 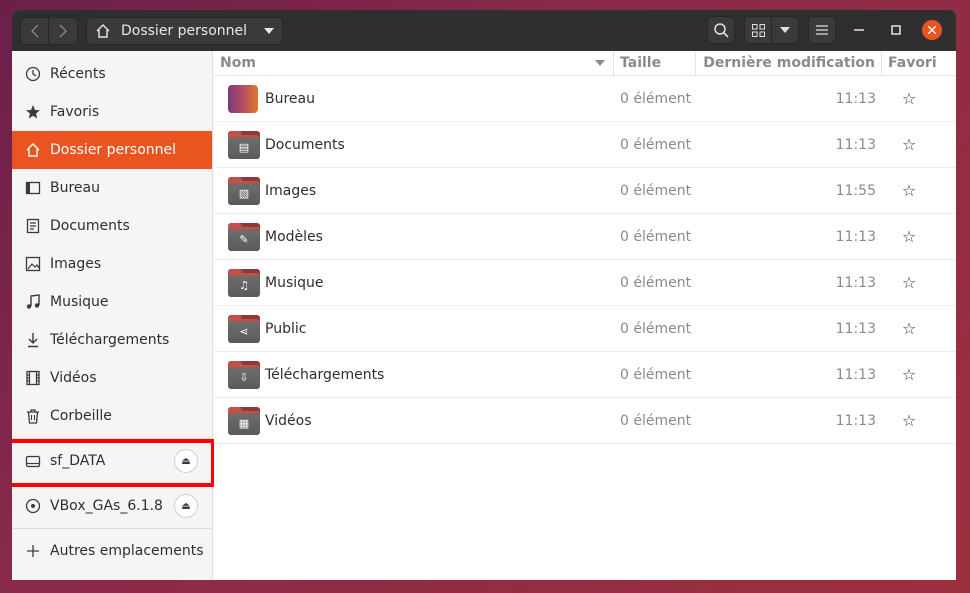 I want to click on sidebar-item-telechargements: Téléchargements, so click(x=112, y=340).